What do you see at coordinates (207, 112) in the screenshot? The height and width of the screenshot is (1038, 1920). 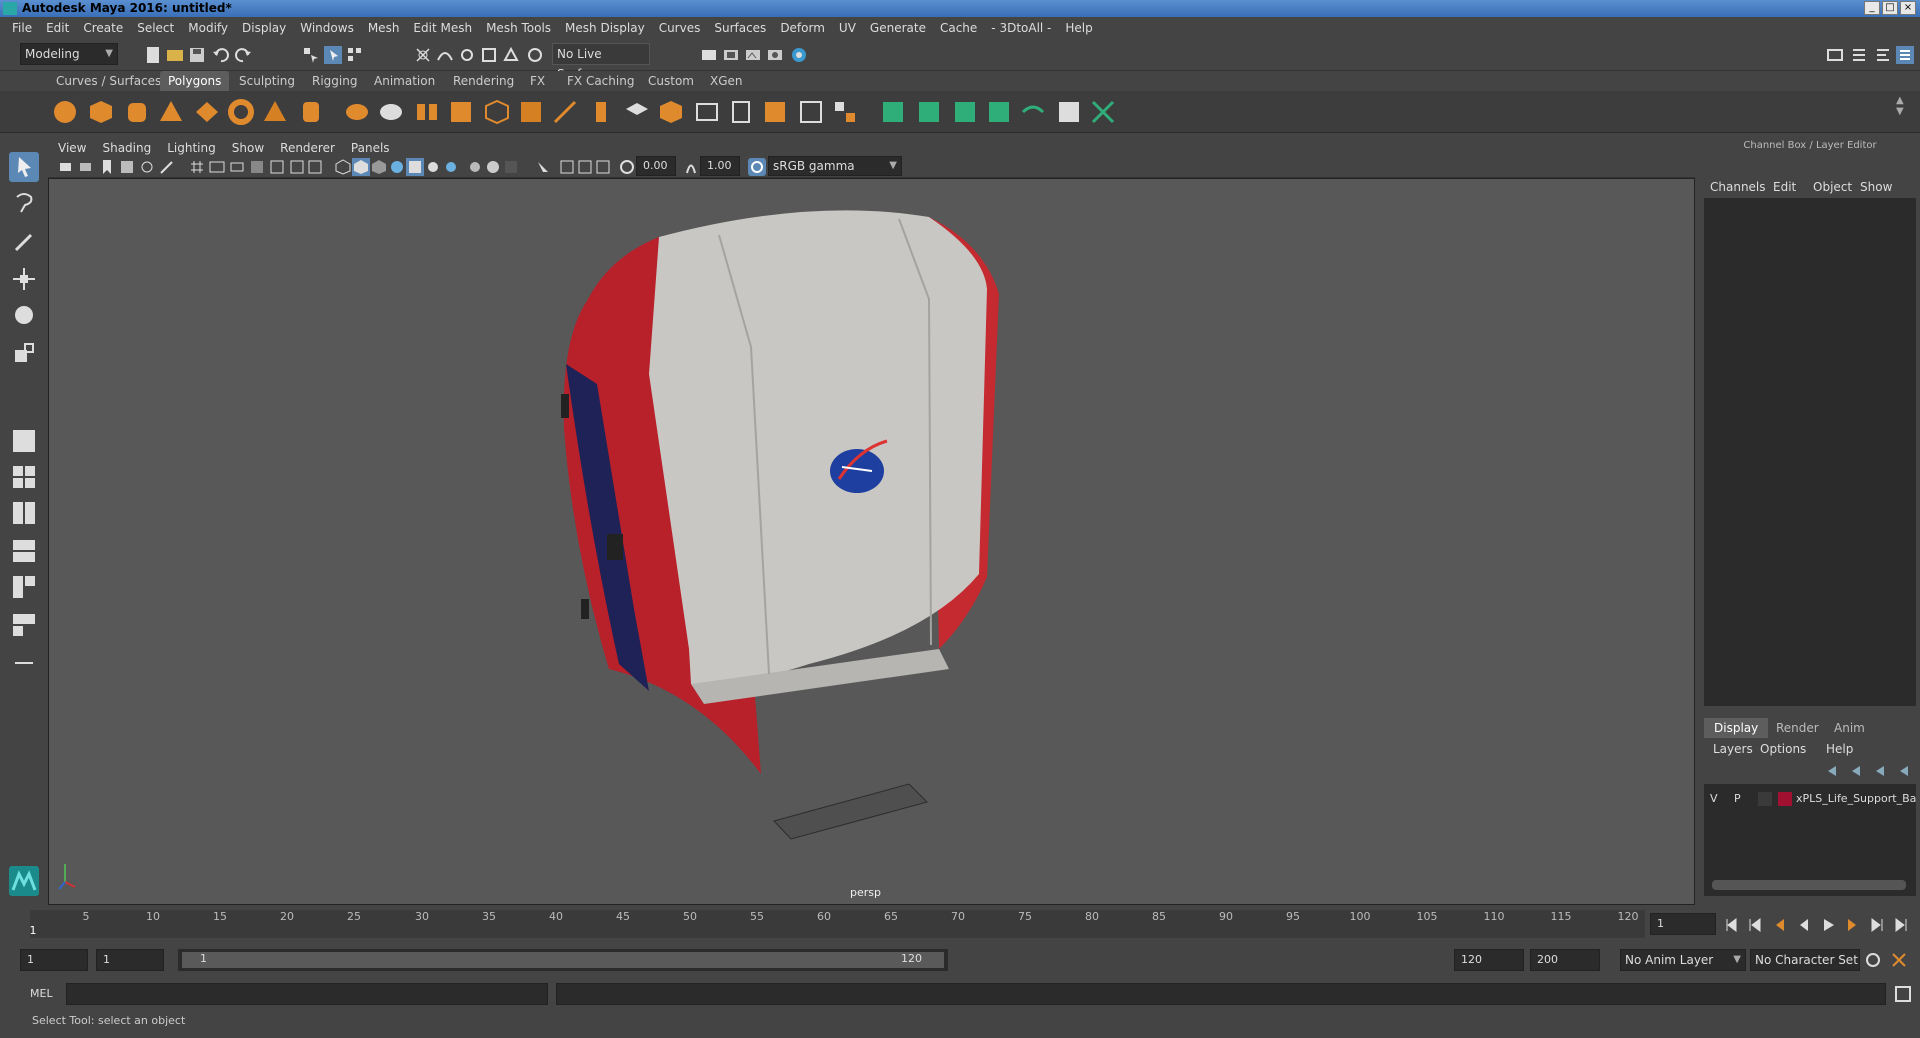 I see `poly-plane-icon` at bounding box center [207, 112].